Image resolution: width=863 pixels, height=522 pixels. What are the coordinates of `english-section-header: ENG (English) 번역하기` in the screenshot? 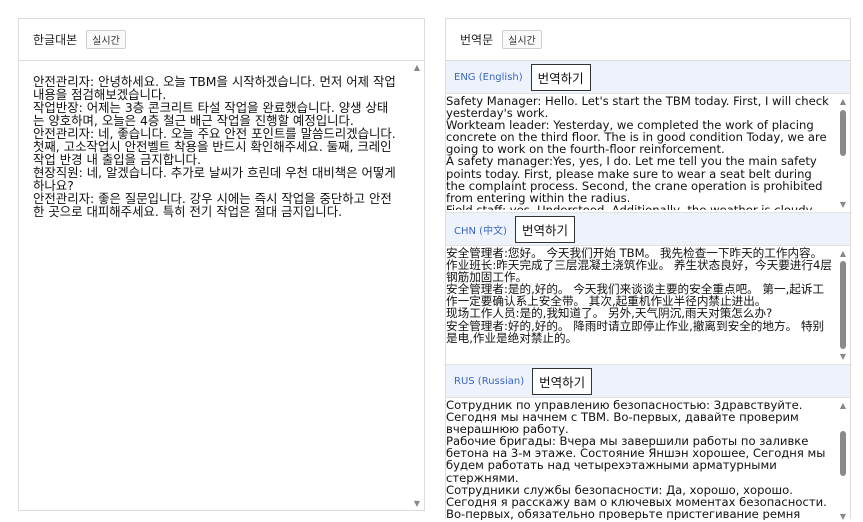 It's located at (648, 77).